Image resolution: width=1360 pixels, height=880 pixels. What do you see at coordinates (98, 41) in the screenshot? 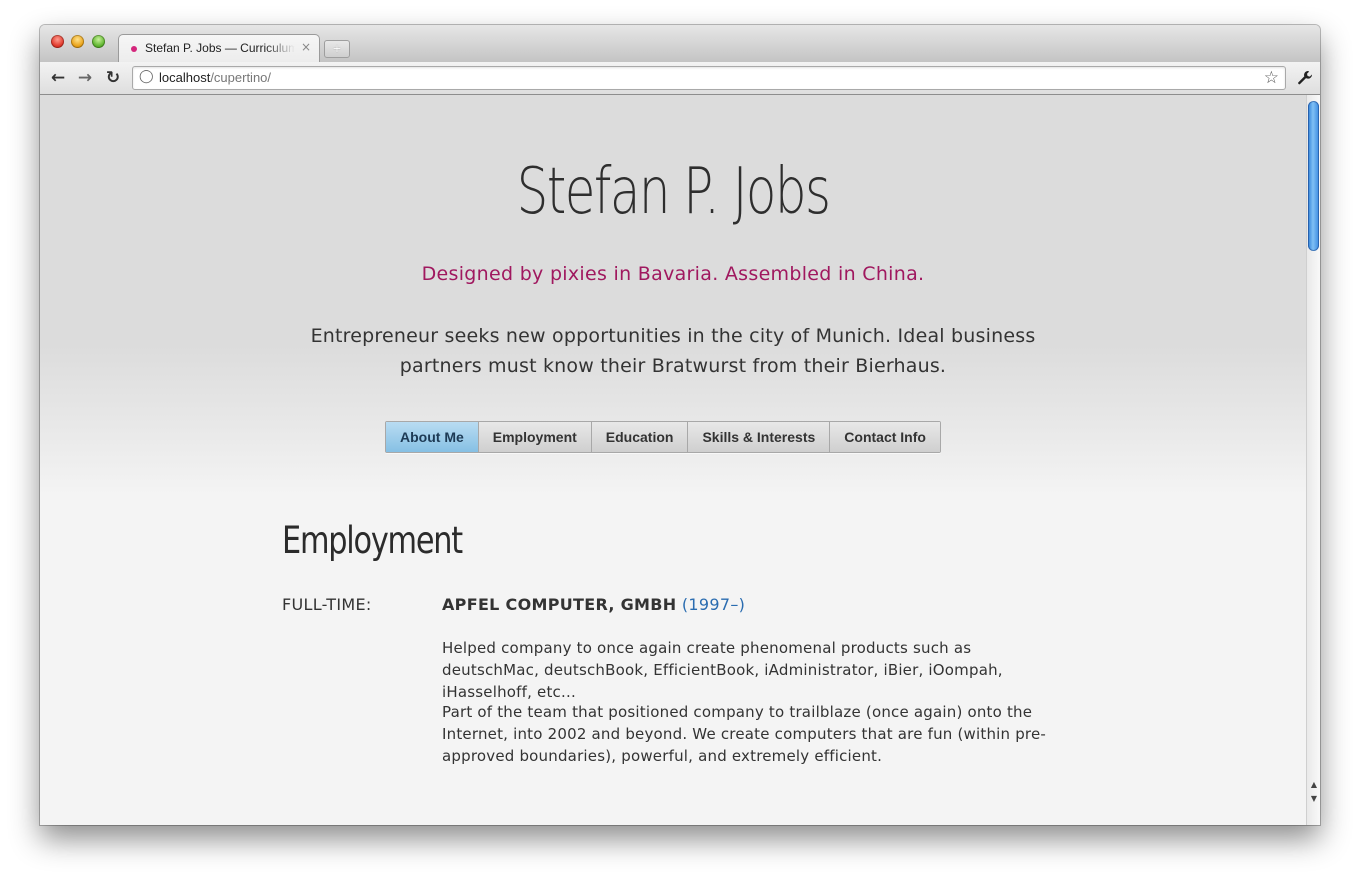
I see `zoom-window-button` at bounding box center [98, 41].